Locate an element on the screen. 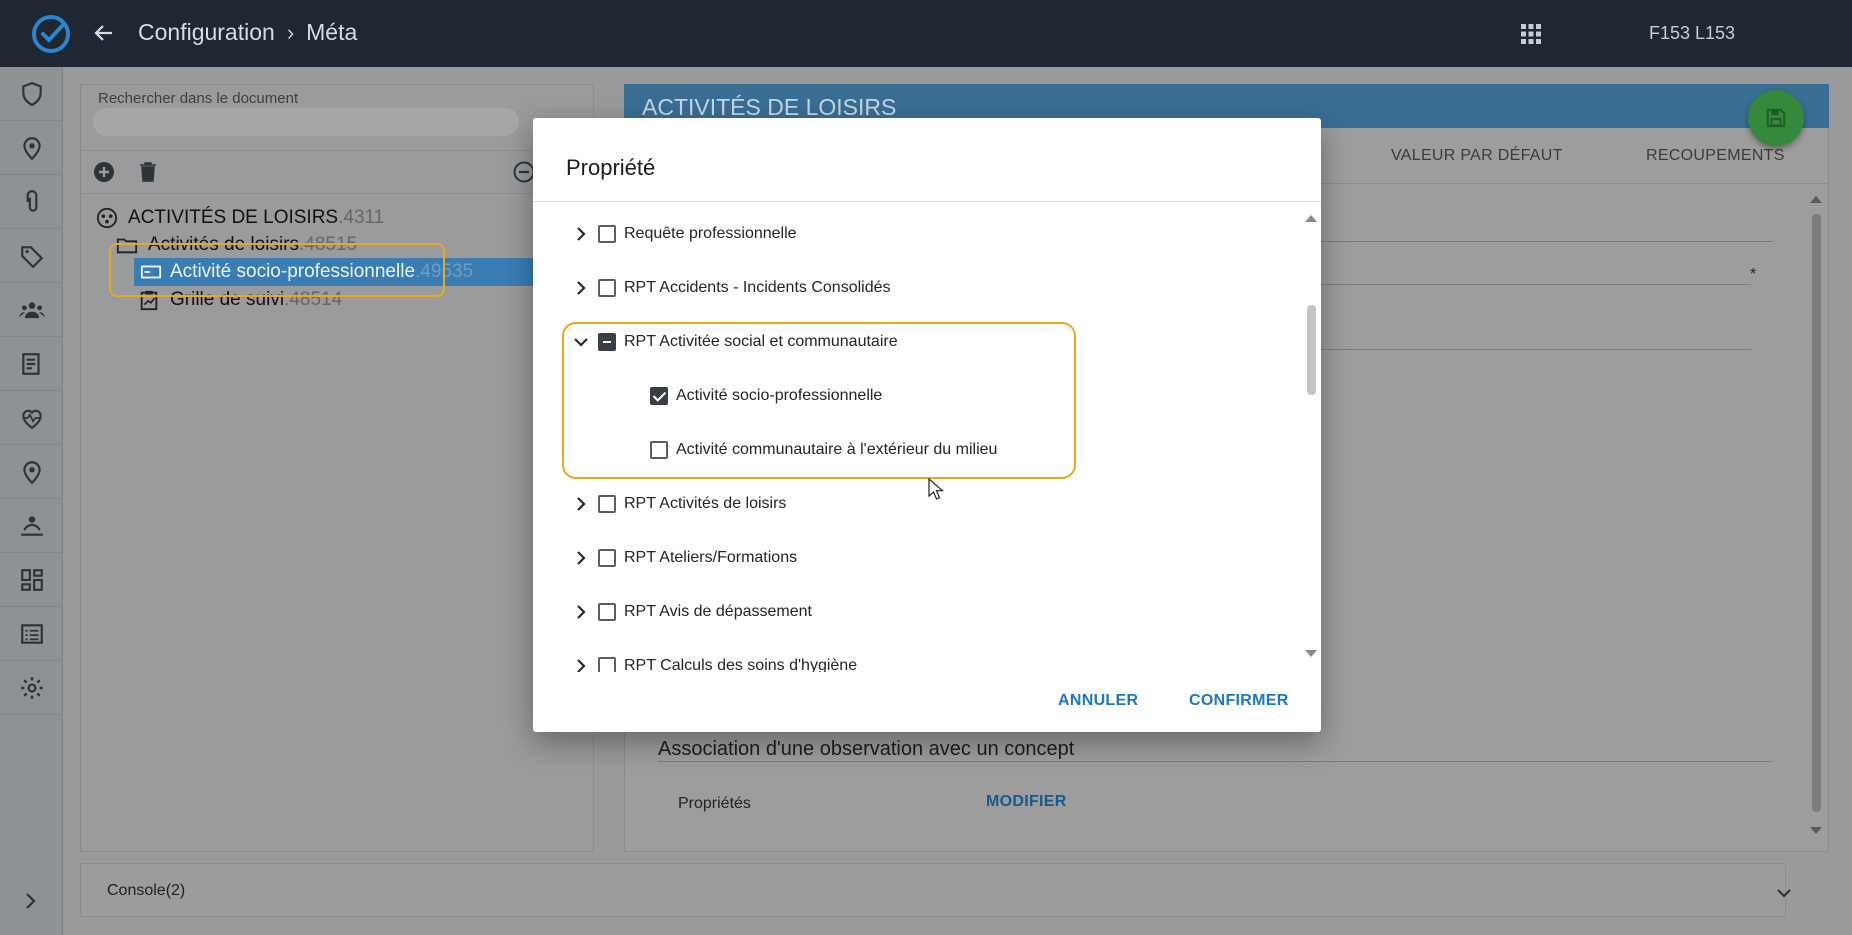 The image size is (1852, 935). caregiver-icon is located at coordinates (31, 525).